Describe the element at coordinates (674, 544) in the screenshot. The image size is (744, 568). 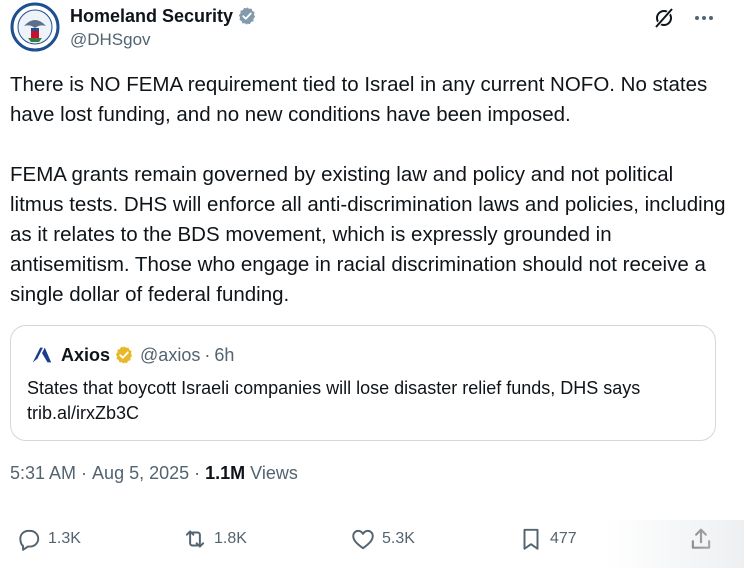
I see `scroll-fade-overlay` at that location.